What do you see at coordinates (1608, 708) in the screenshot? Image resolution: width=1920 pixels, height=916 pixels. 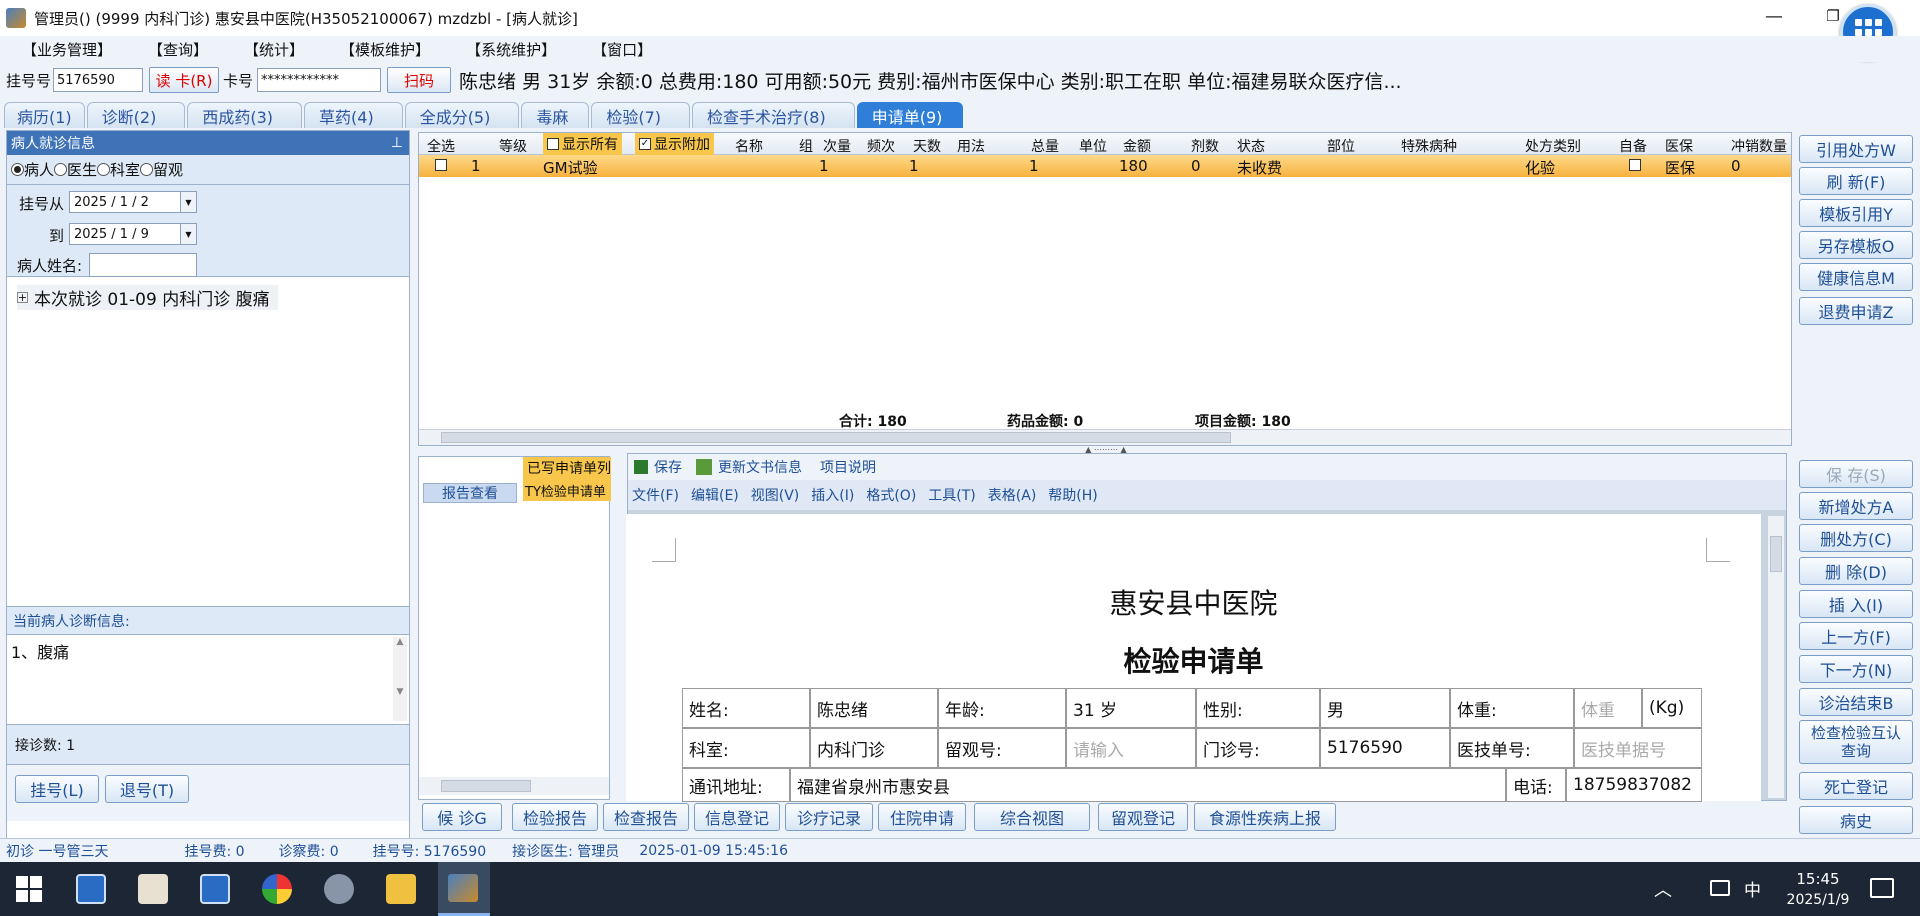 I see `cell-weight-value: 体重` at bounding box center [1608, 708].